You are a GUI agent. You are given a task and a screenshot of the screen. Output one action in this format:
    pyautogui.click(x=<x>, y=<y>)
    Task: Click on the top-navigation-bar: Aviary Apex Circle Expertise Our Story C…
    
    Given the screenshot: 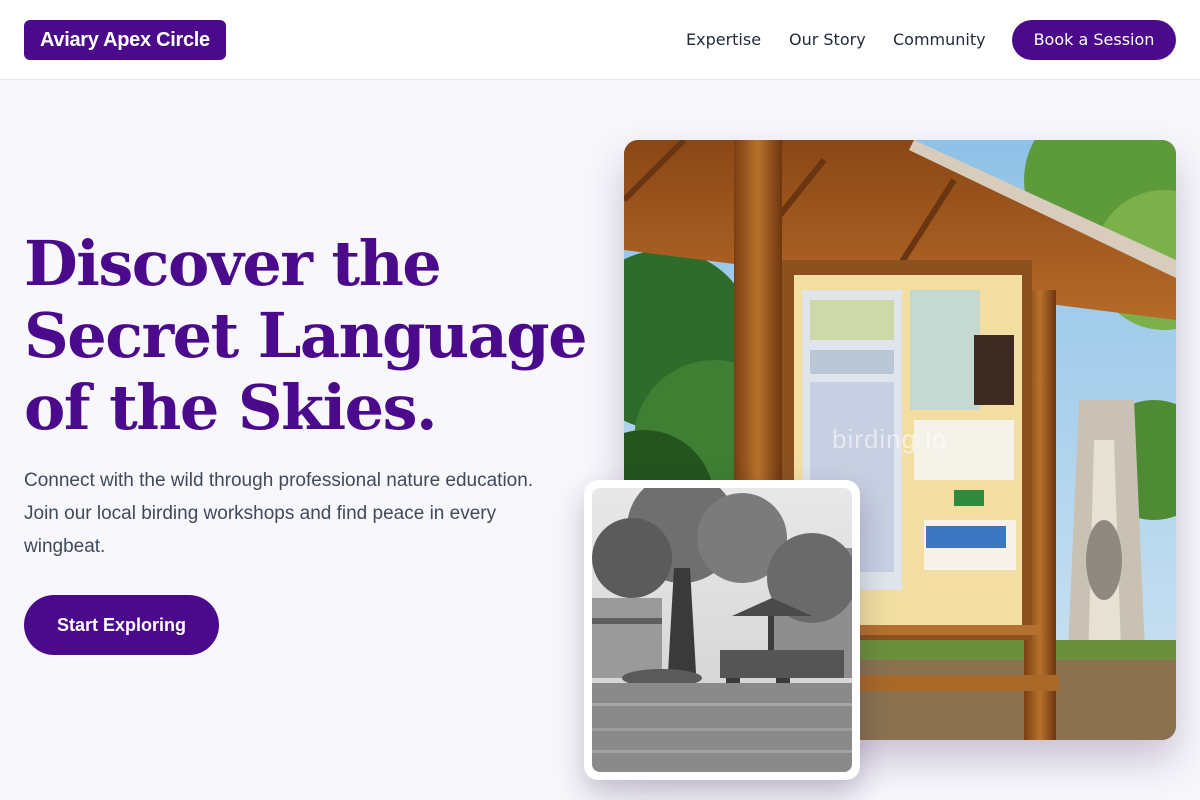 What is the action you would take?
    pyautogui.click(x=600, y=40)
    